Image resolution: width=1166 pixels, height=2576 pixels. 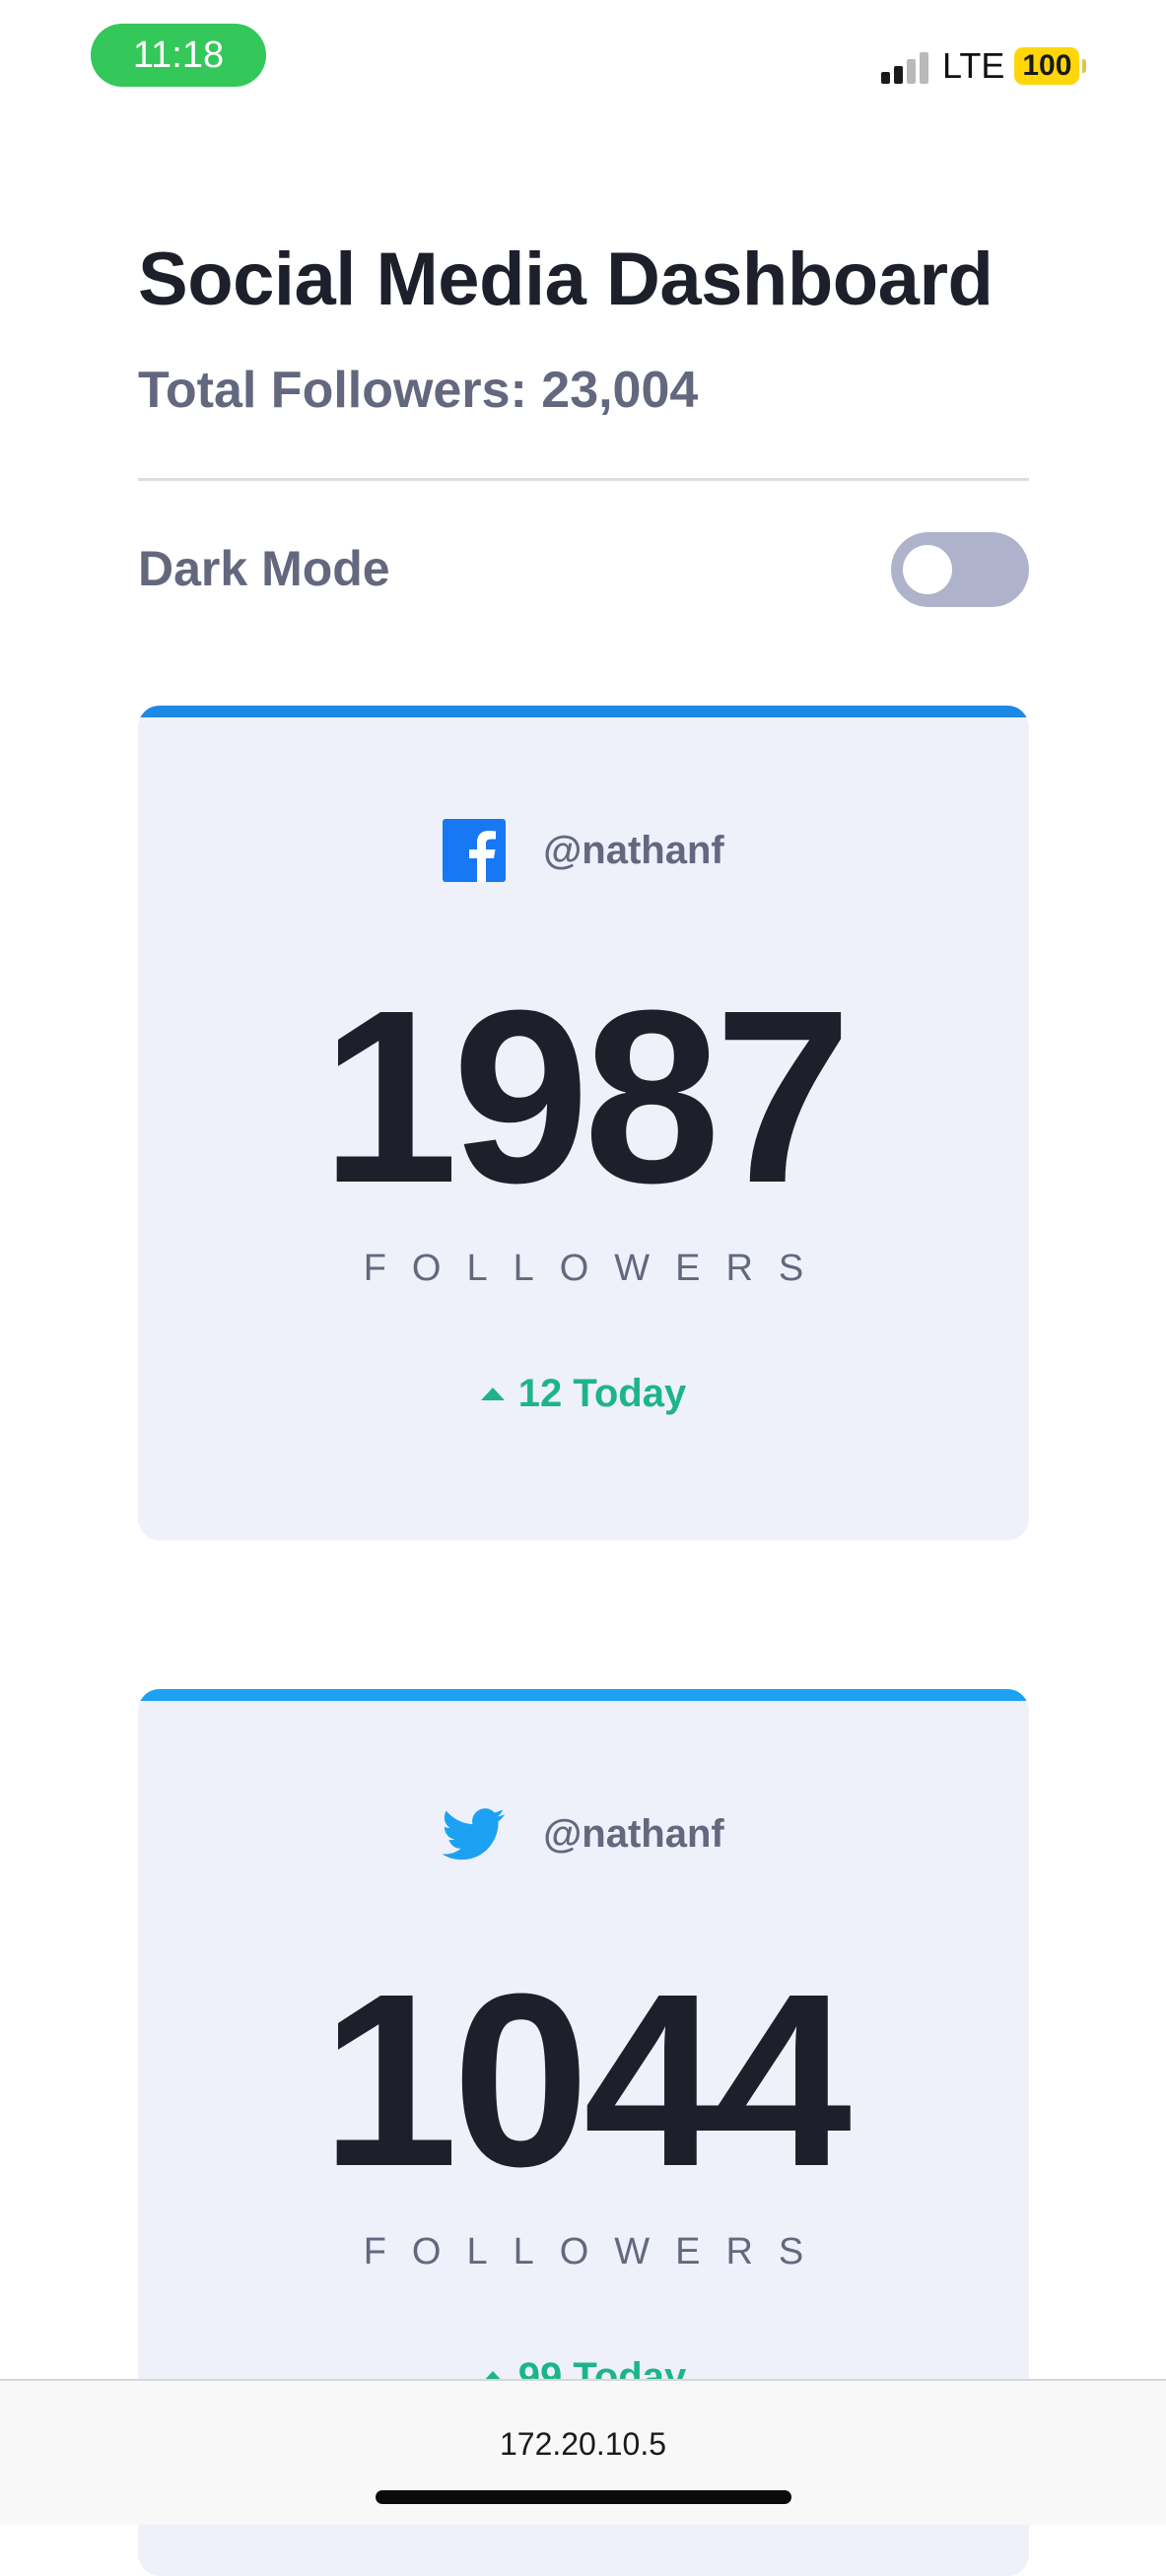 I want to click on divider, so click(x=584, y=479).